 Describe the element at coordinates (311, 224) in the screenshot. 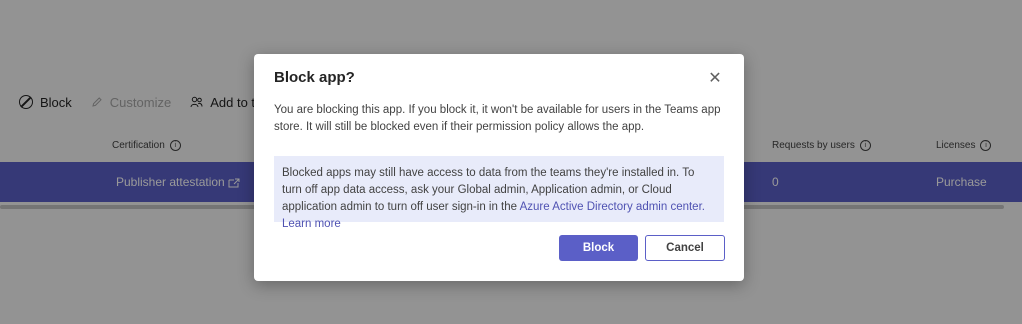

I see `learn-more-link: Learn more` at that location.